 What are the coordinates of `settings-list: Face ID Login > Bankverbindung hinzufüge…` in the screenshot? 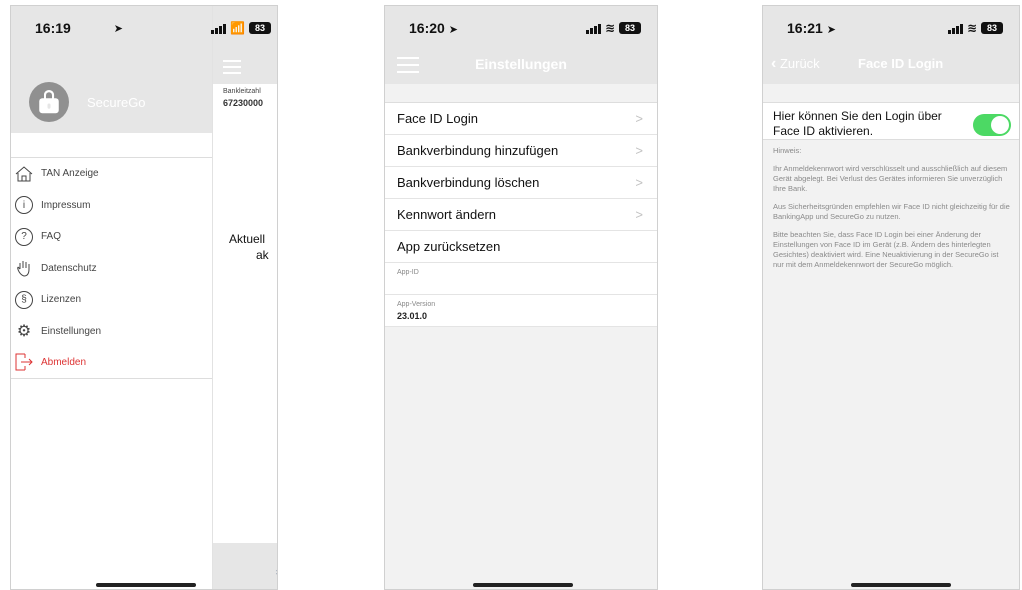 It's located at (521, 214).